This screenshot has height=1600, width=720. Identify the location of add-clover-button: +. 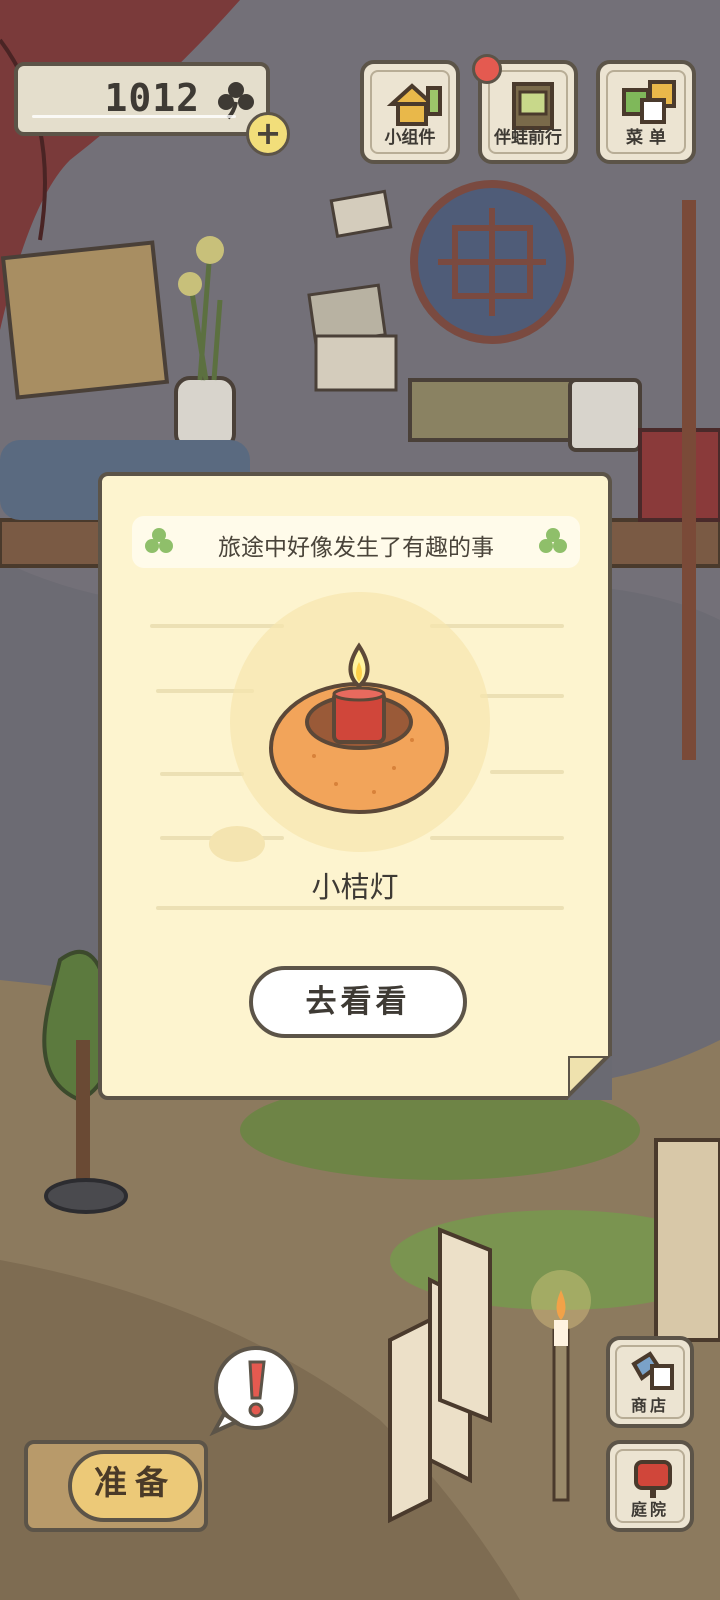
(268, 134).